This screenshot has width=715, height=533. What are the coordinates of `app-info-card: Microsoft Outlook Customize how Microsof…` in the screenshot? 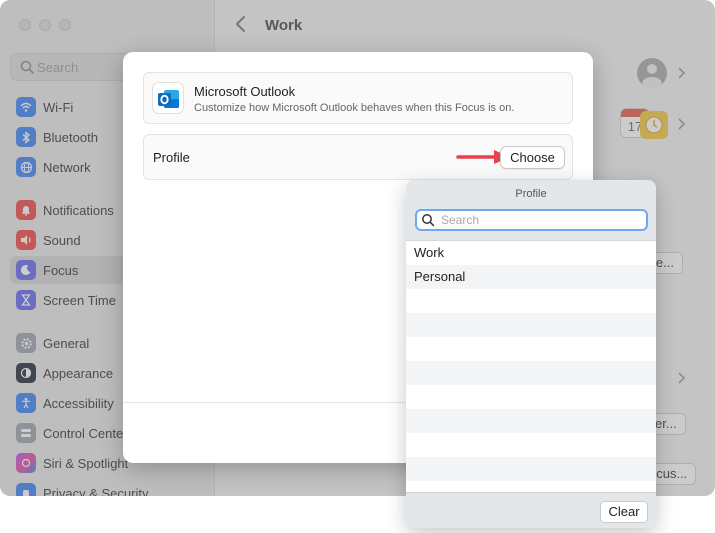 It's located at (358, 98).